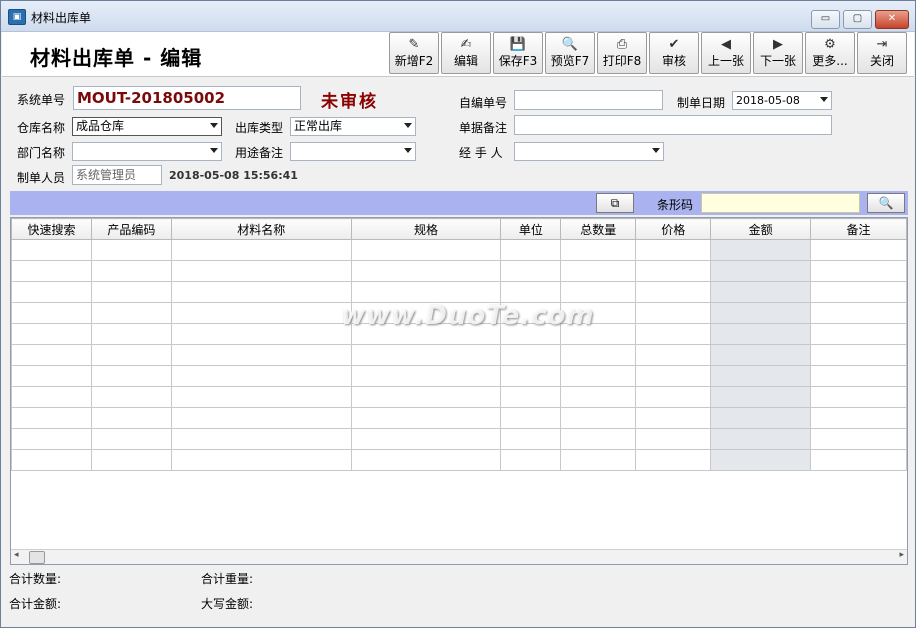 The width and height of the screenshot is (916, 628). What do you see at coordinates (414, 53) in the screenshot?
I see `toolbar-button-new: ✎ 新增F2` at bounding box center [414, 53].